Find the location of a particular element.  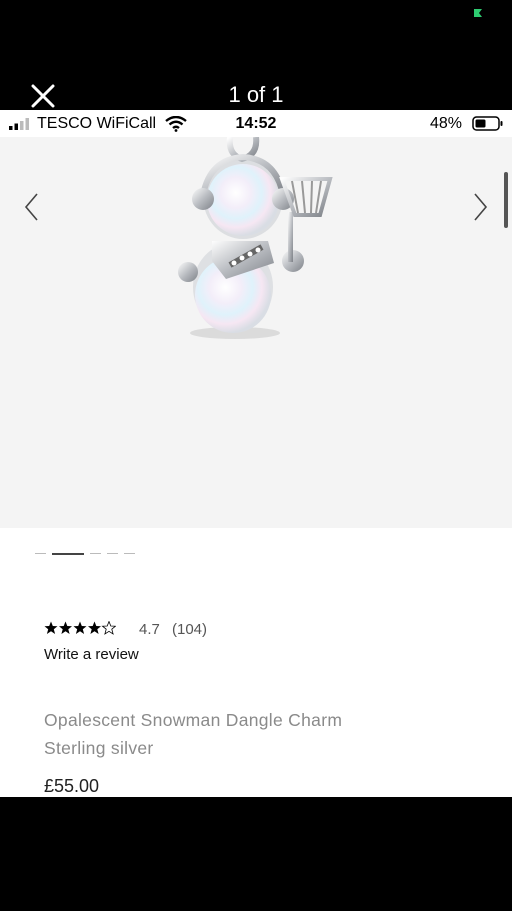

rating-score: 4.7 is located at coordinates (149, 629).